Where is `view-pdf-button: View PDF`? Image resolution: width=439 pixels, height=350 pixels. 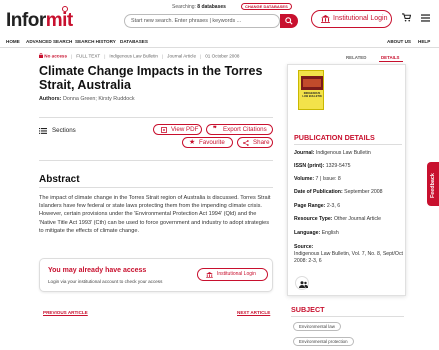
view-pdf-button: View PDF is located at coordinates (177, 129).